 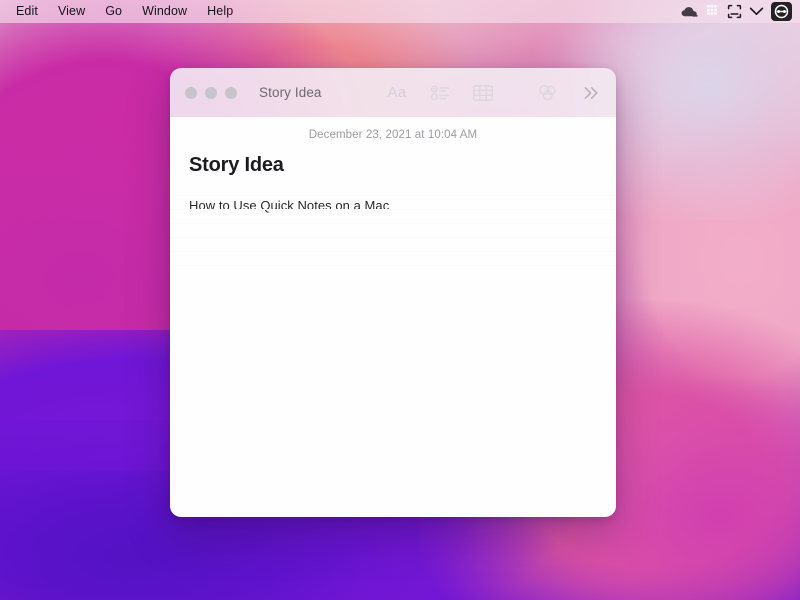 What do you see at coordinates (756, 11) in the screenshot?
I see `chevron-down-icon` at bounding box center [756, 11].